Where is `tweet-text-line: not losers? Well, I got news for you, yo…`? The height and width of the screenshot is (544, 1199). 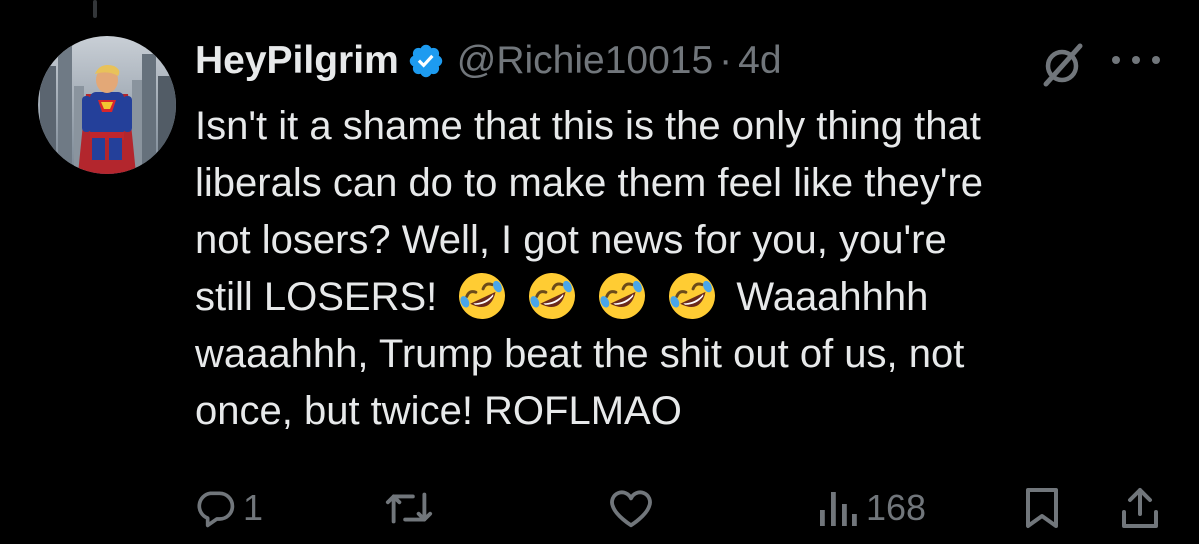
tweet-text-line: not losers? Well, I got news for you, yo… is located at coordinates (571, 240).